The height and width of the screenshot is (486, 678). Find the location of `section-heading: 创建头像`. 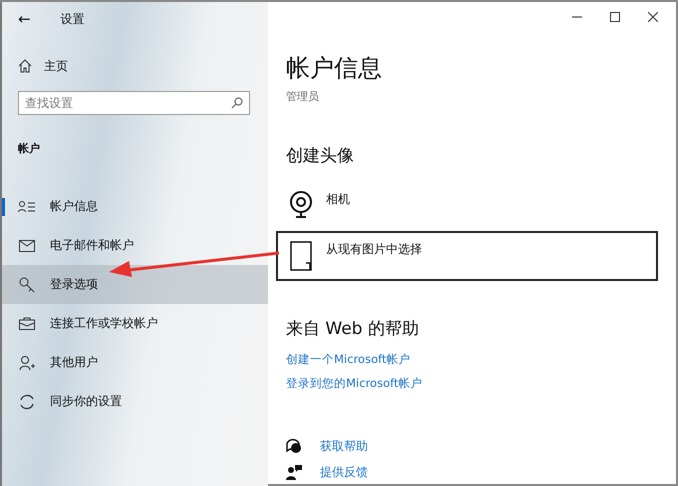

section-heading: 创建头像 is located at coordinates (320, 156).